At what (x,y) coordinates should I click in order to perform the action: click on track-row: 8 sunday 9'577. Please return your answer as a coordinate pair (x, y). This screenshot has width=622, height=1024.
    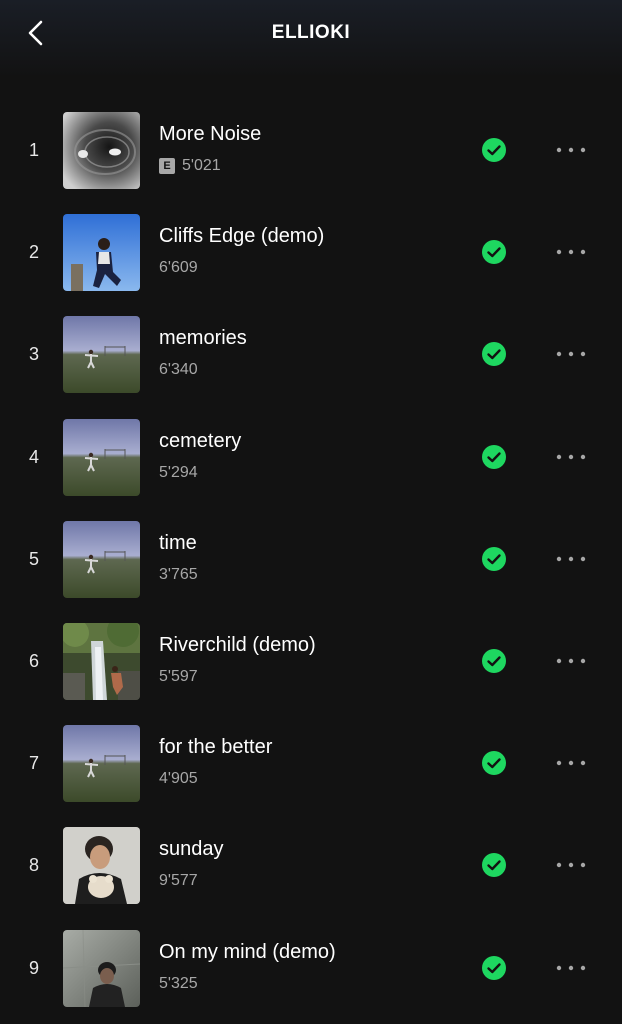
    Looking at the image, I should click on (311, 865).